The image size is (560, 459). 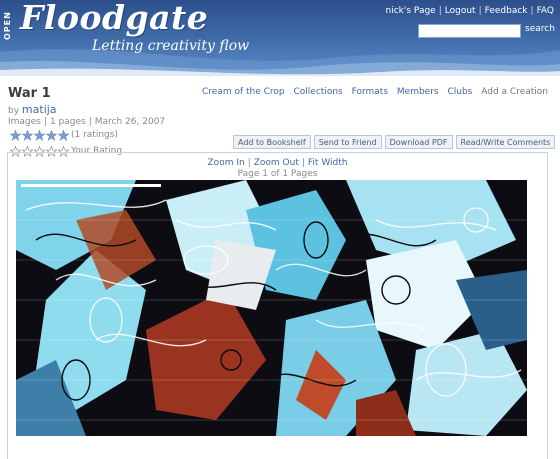 I want to click on send-to-friend-button: Send to Friend, so click(x=347, y=142).